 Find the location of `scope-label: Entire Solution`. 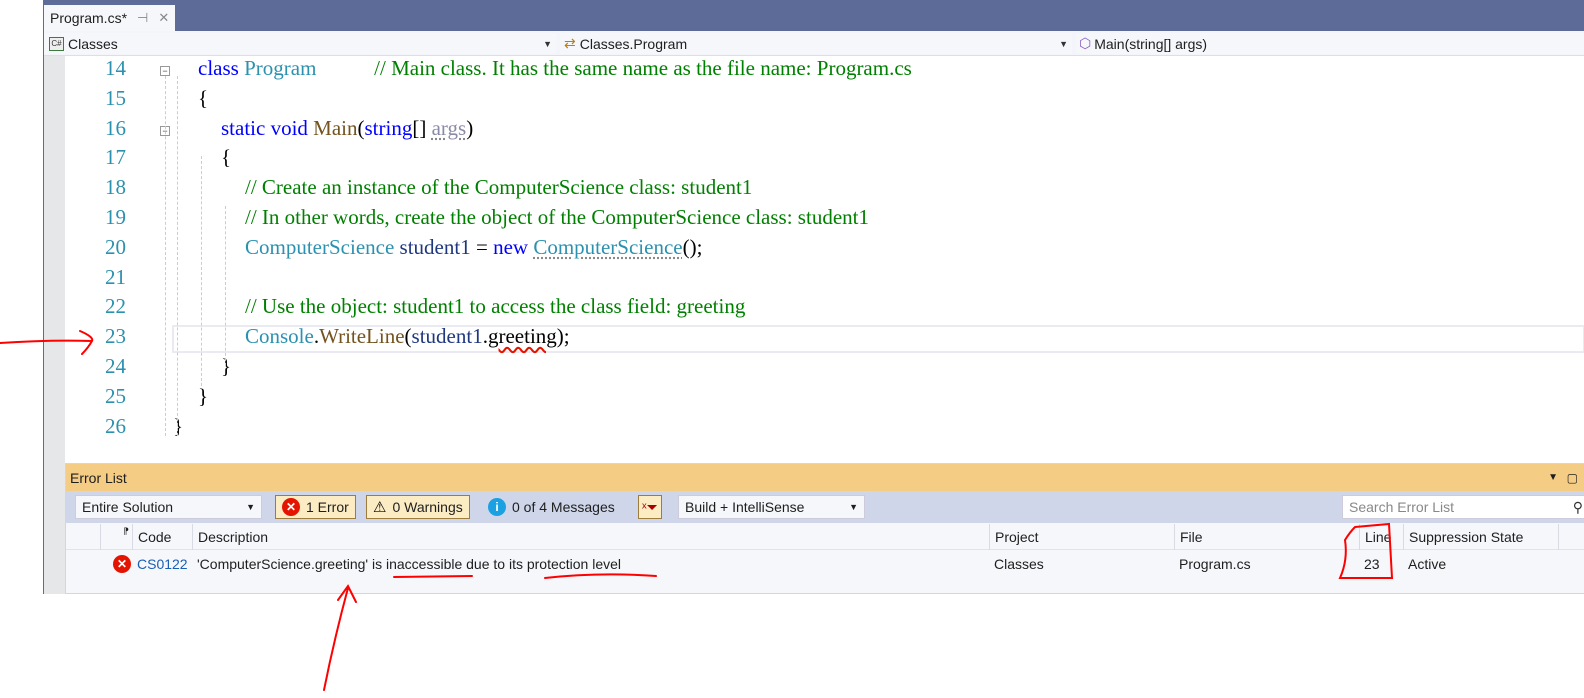

scope-label: Entire Solution is located at coordinates (128, 507).